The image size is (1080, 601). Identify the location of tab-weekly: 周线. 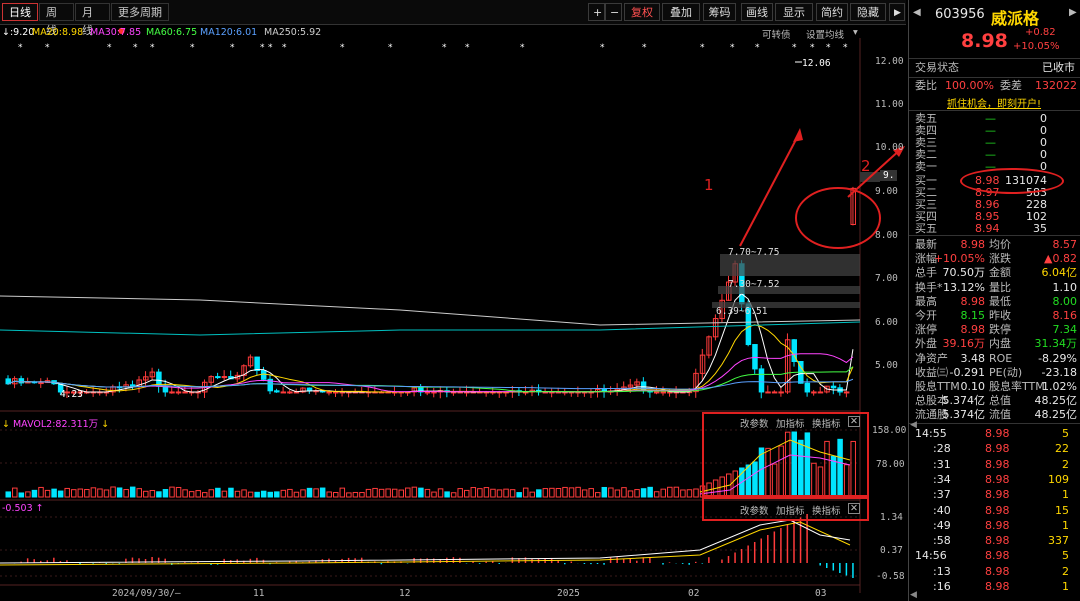
(56, 20).